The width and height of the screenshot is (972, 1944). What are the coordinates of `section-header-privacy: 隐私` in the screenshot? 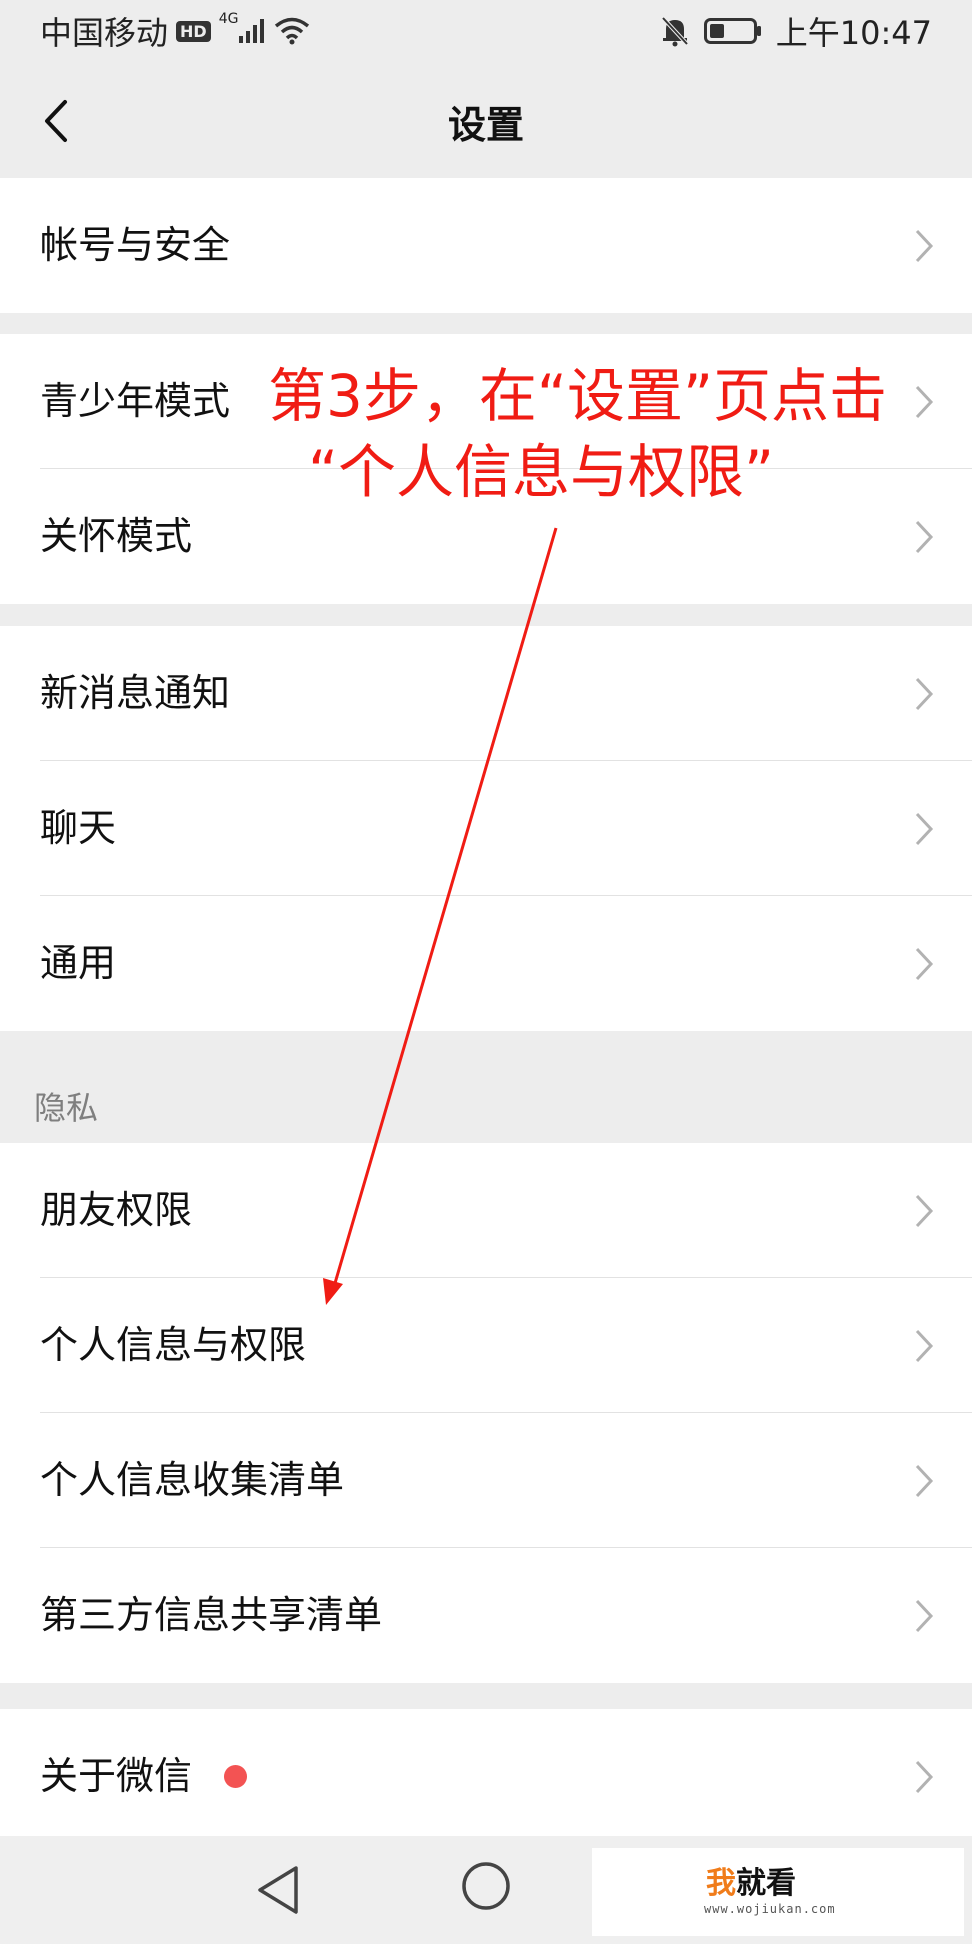 It's located at (66, 1108).